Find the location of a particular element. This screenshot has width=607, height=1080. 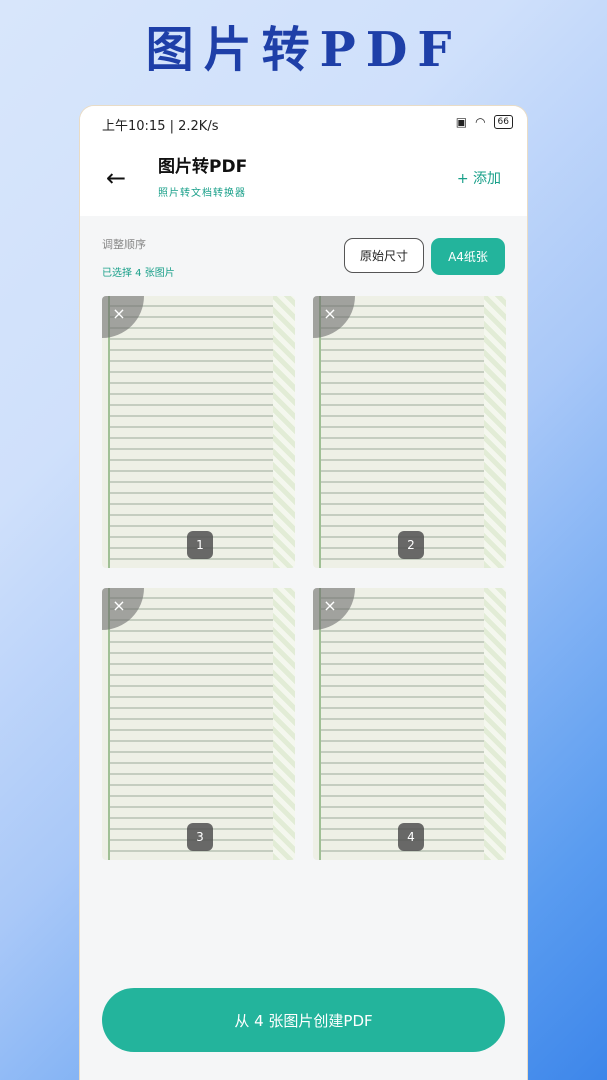

app-bar: ← 图片转PDF 照片转文档转换器 + 添加 is located at coordinates (303, 180).